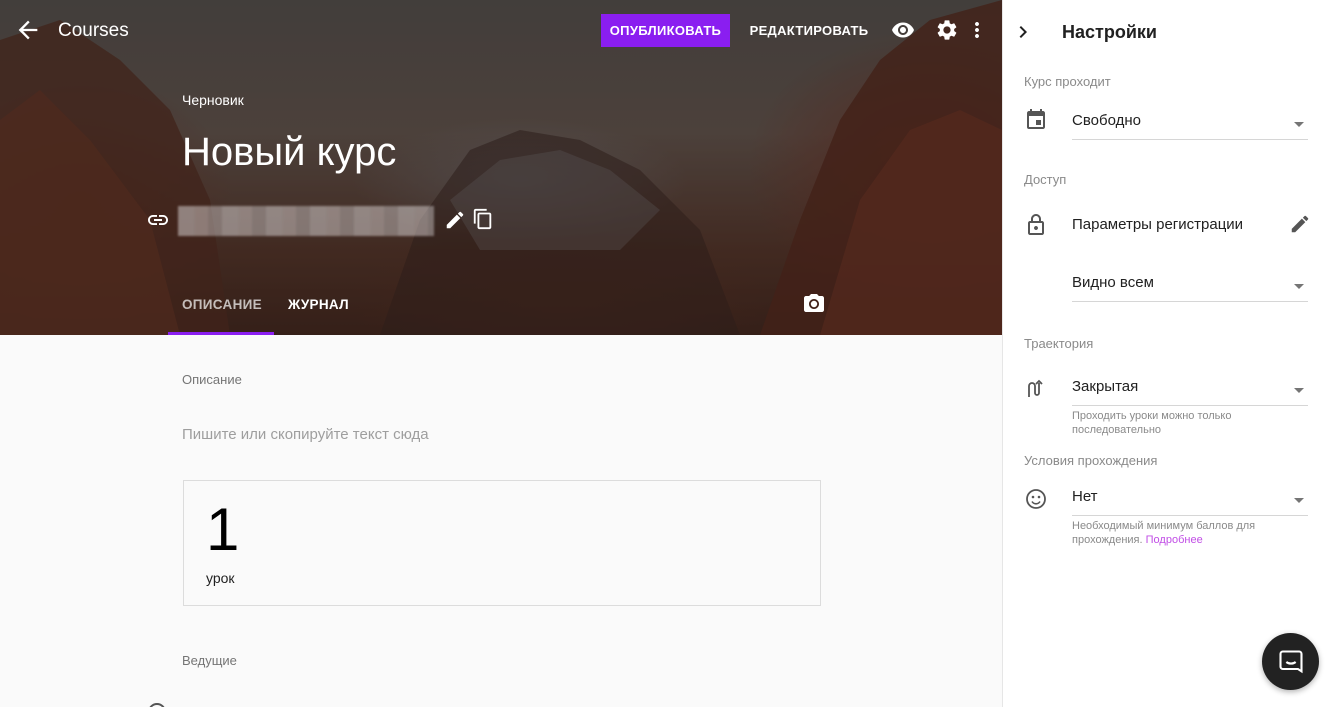  I want to click on description-input: Пишите или скопируйте текст сюда, so click(305, 434).